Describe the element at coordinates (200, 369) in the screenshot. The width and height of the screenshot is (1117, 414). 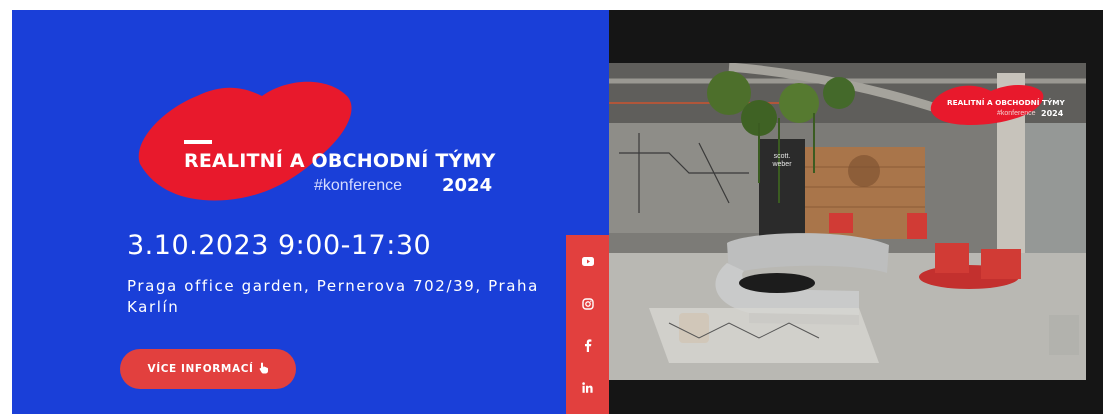
I see `more-info-label: VÍCE INFORMACÍ` at that location.